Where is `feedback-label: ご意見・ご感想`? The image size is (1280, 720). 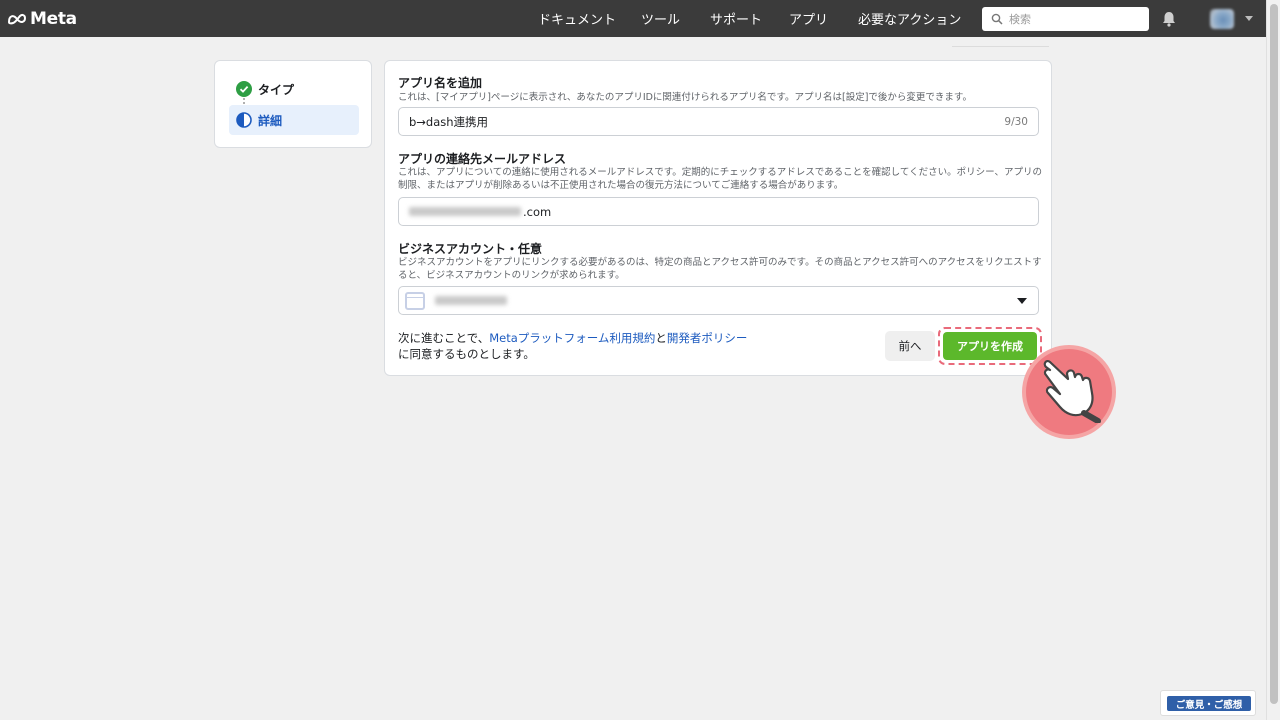 feedback-label: ご意見・ご感想 is located at coordinates (1209, 703).